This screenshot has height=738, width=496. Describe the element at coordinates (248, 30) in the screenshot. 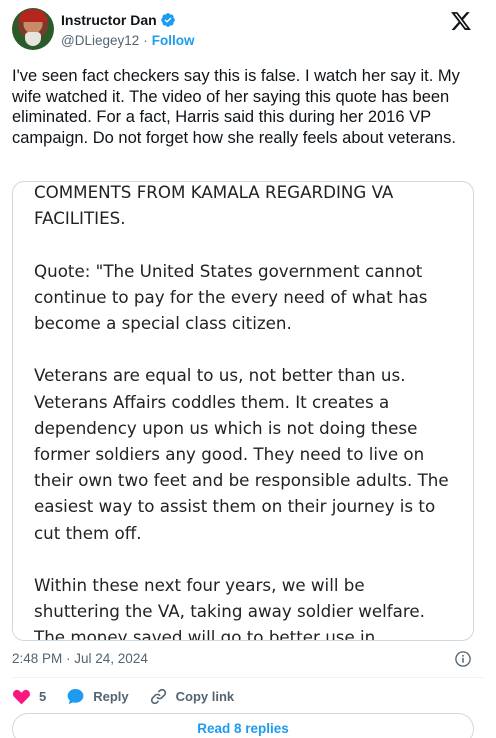

I see `tweet-header: Instructor Dan @DLiegey12 · Follow` at that location.